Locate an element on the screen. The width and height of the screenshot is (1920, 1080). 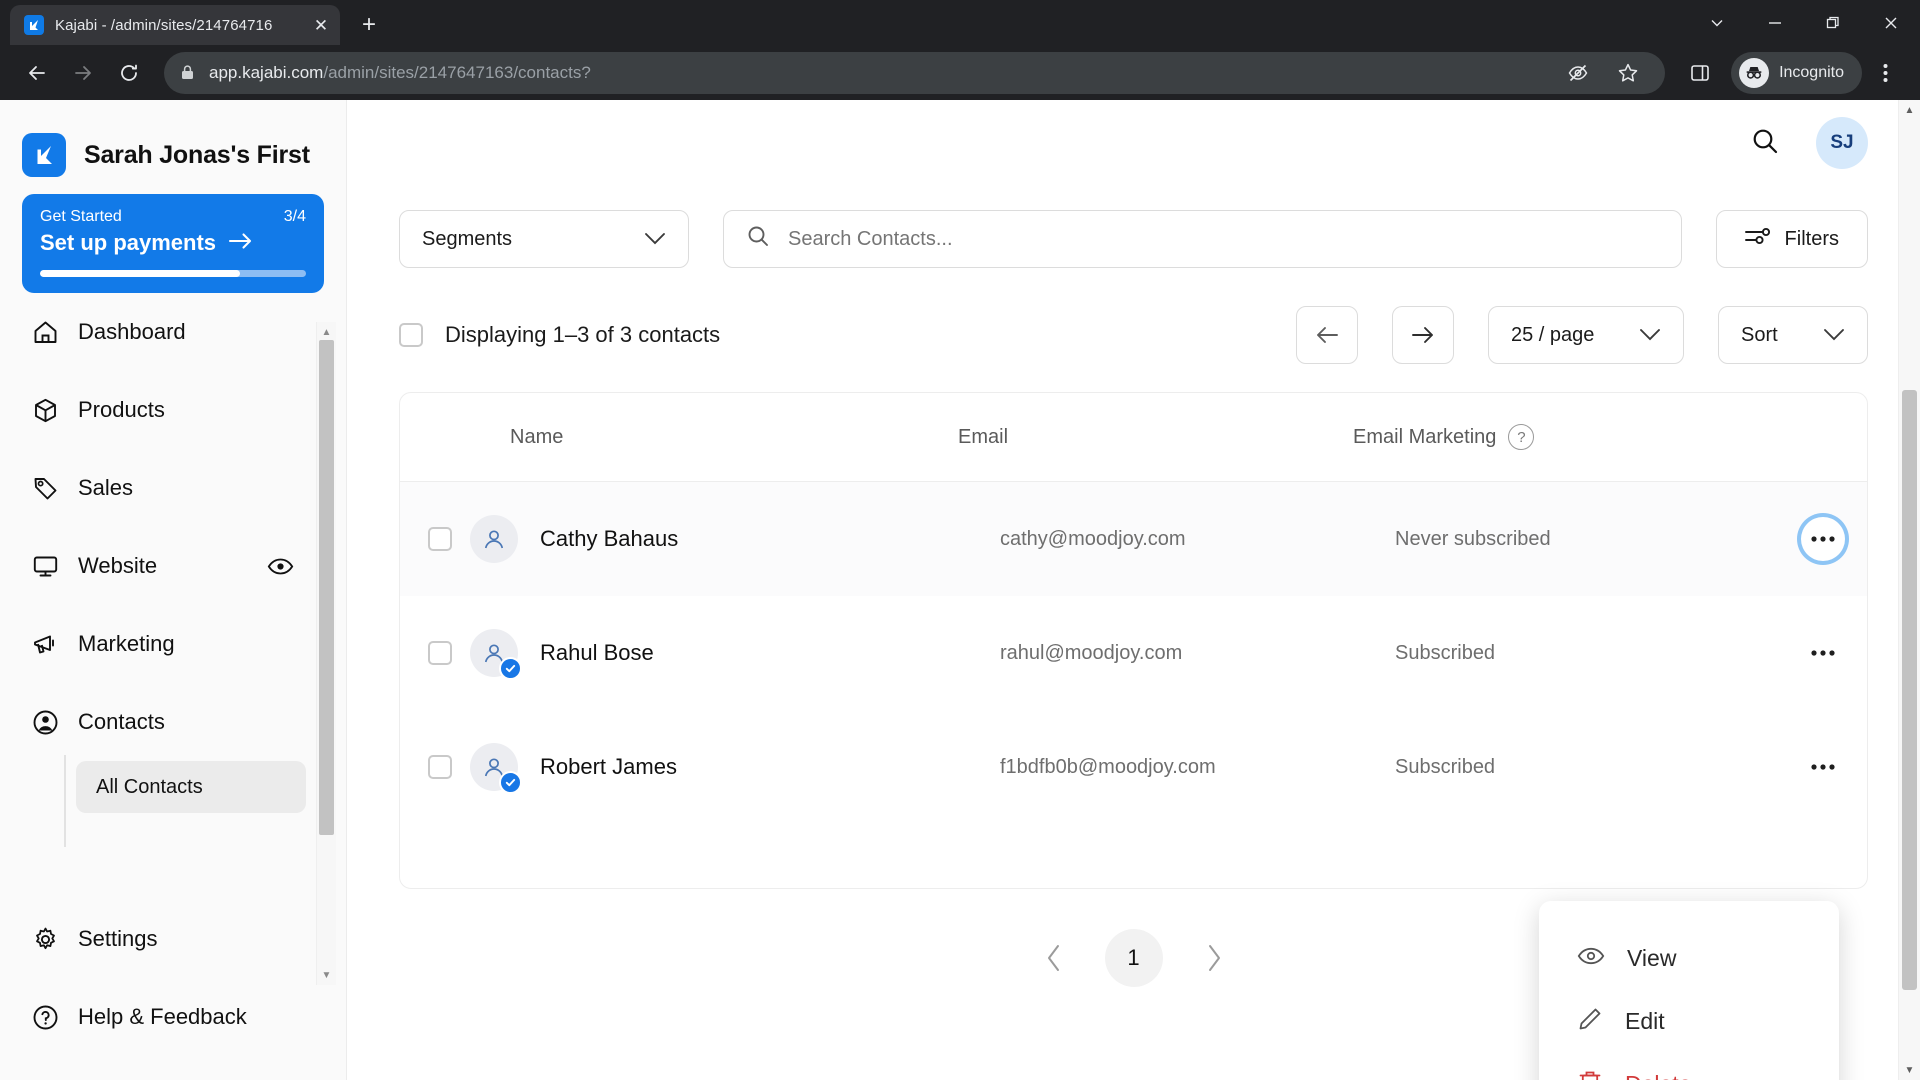
get-started-card: Get Started 3/4 Set up payments is located at coordinates (173, 243).